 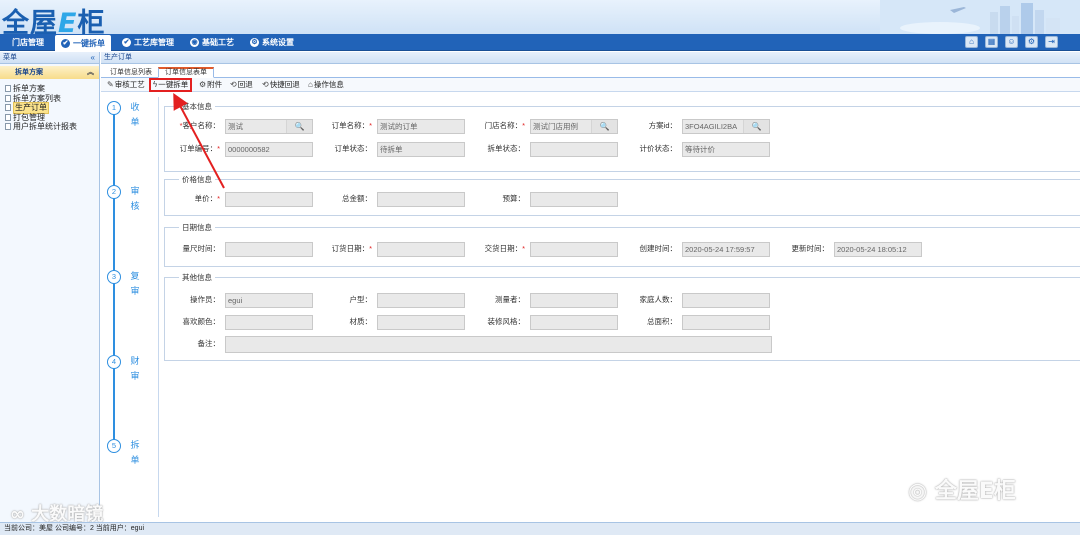 I want to click on family-size-label: 家庭人数：, so click(x=658, y=299).